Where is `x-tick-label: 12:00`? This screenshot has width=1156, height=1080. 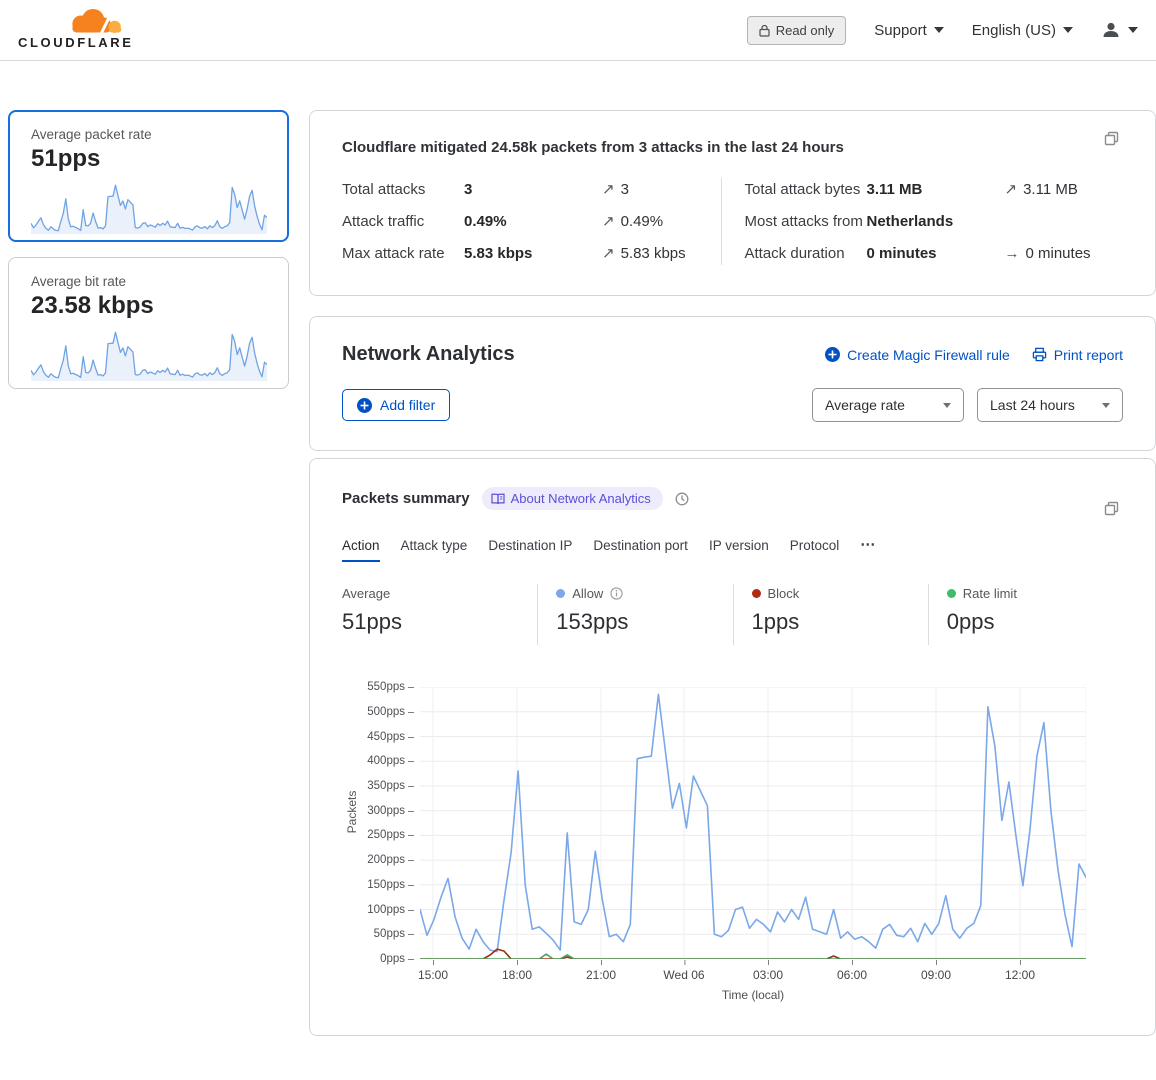 x-tick-label: 12:00 is located at coordinates (1020, 971).